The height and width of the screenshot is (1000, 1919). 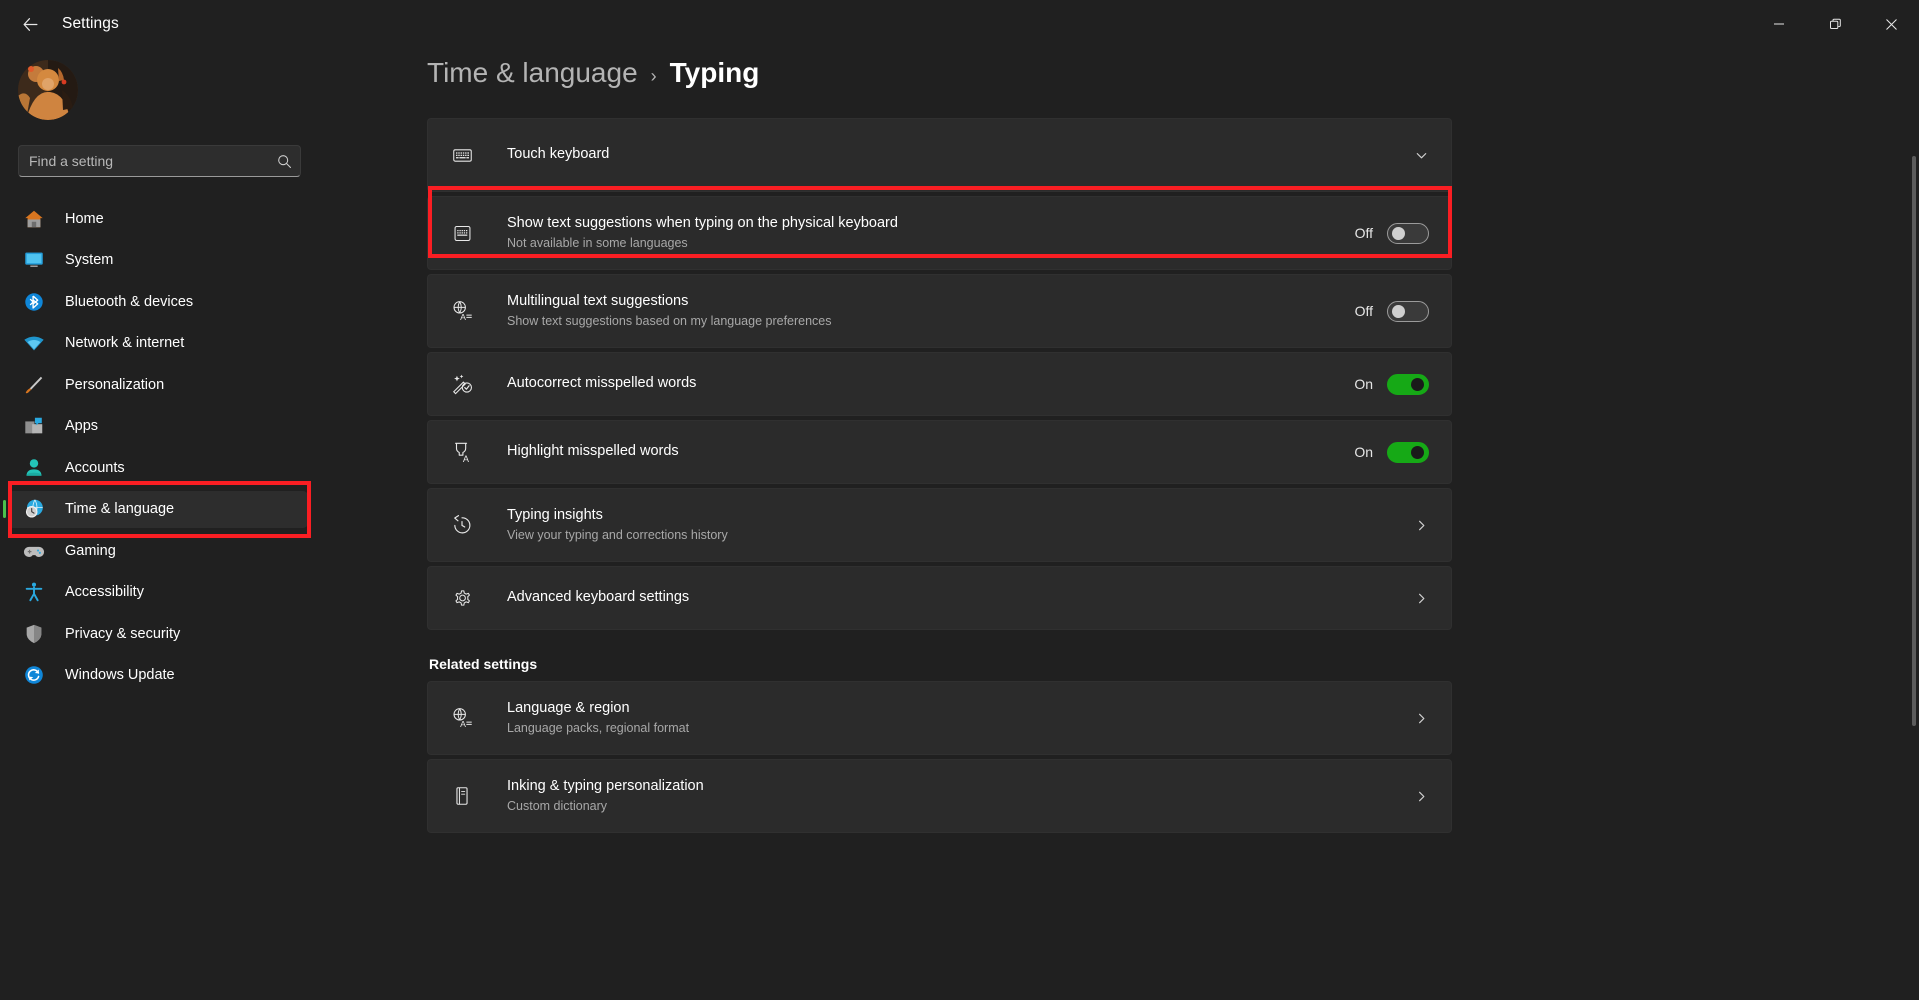 What do you see at coordinates (1914, 441) in the screenshot?
I see `scrollbar-thumb` at bounding box center [1914, 441].